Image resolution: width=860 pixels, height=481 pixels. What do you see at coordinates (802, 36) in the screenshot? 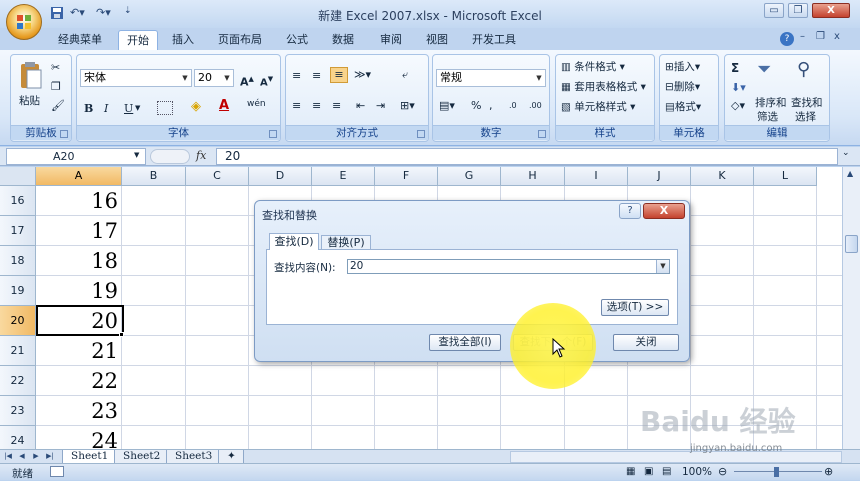
I see `workbook-minimize-icon: –` at bounding box center [802, 36].